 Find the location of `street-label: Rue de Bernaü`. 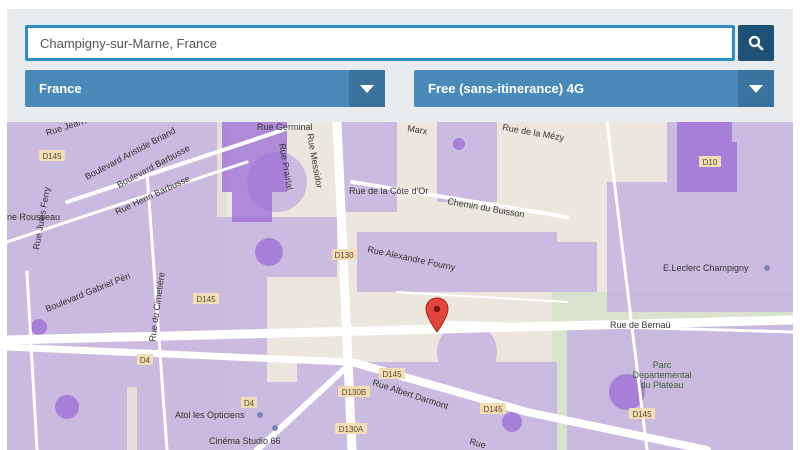

street-label: Rue de Bernaü is located at coordinates (640, 325).